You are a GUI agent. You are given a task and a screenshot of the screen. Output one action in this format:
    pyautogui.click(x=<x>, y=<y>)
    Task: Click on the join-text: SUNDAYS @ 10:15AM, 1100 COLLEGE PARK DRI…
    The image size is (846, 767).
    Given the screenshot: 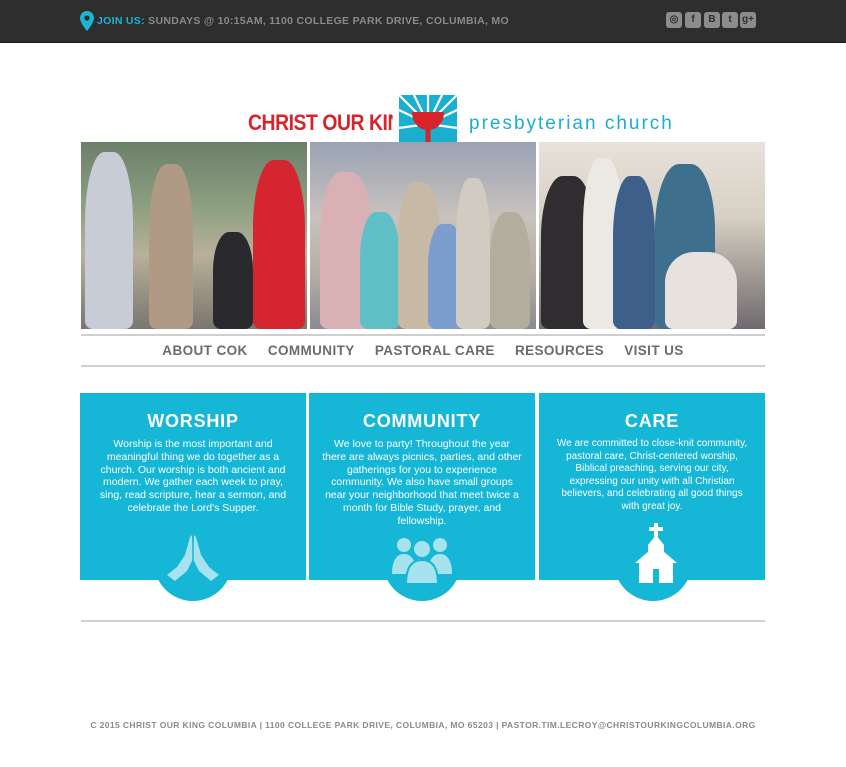 What is the action you would take?
    pyautogui.click(x=328, y=21)
    